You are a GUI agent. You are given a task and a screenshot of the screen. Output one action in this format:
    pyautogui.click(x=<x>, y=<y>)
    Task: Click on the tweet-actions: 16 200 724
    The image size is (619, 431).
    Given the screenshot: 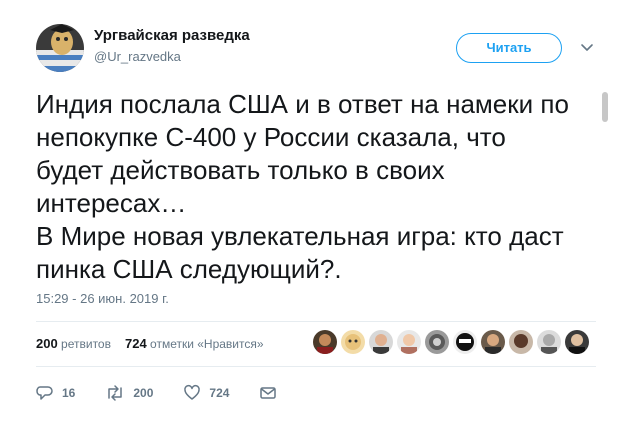 What is the action you would take?
    pyautogui.click(x=171, y=393)
    